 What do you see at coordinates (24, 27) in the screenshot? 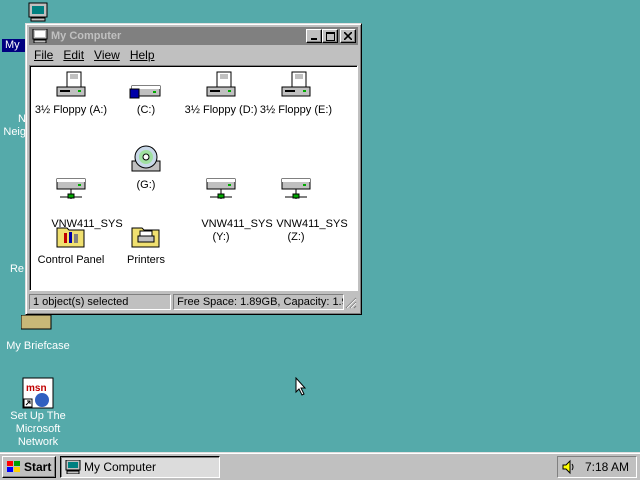
I see `desktop-icon-my-computer: My` at bounding box center [24, 27].